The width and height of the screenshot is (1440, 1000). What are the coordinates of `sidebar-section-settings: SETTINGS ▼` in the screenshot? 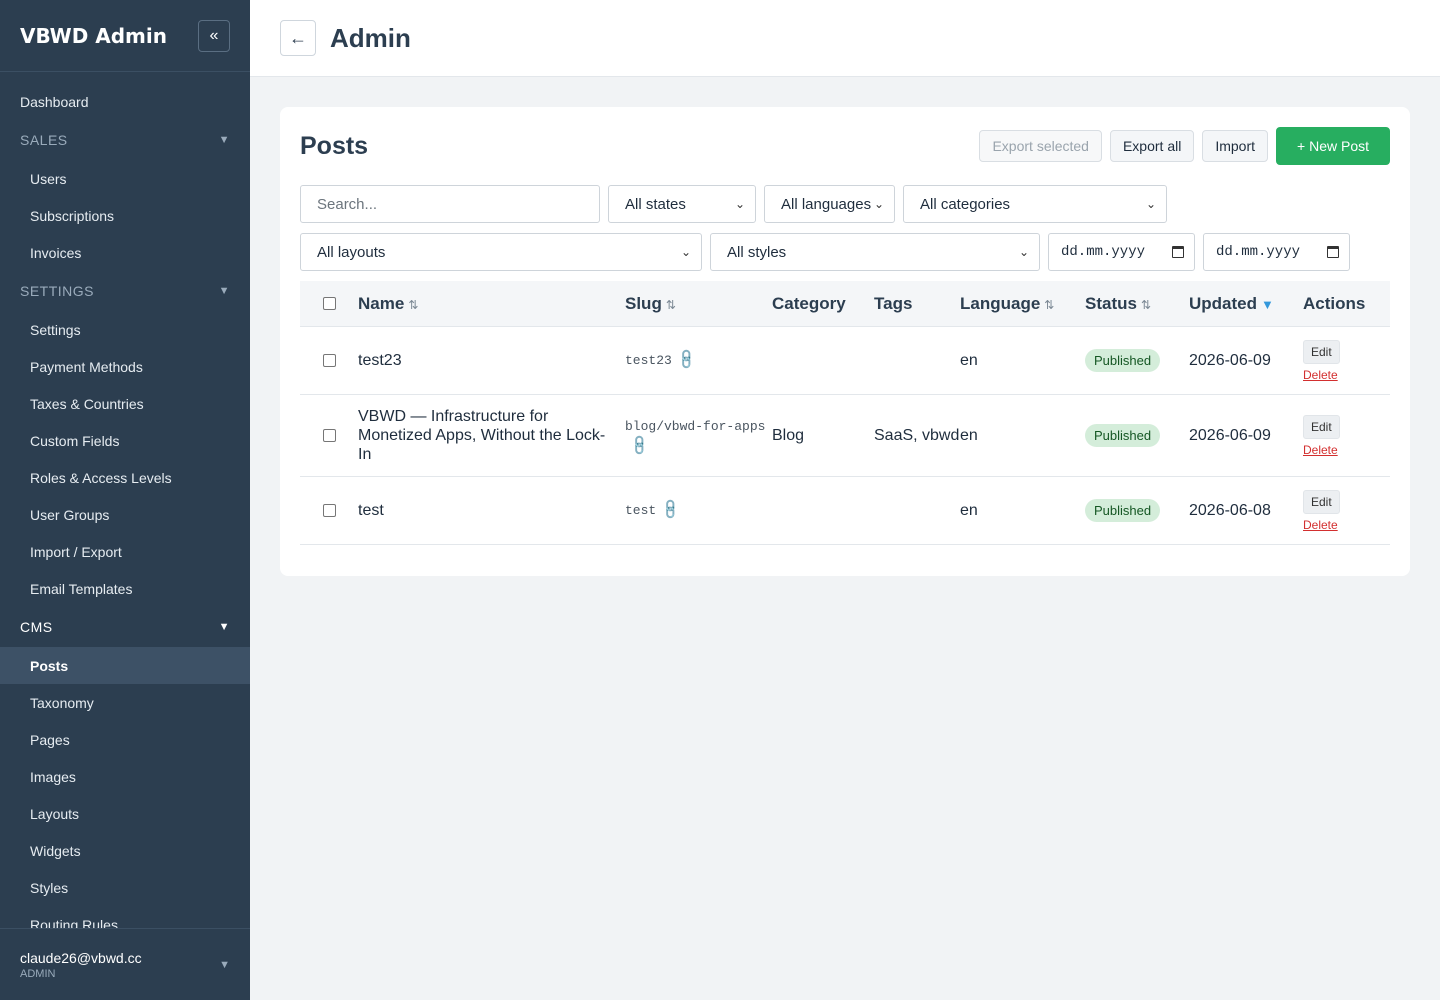 It's located at (125, 291).